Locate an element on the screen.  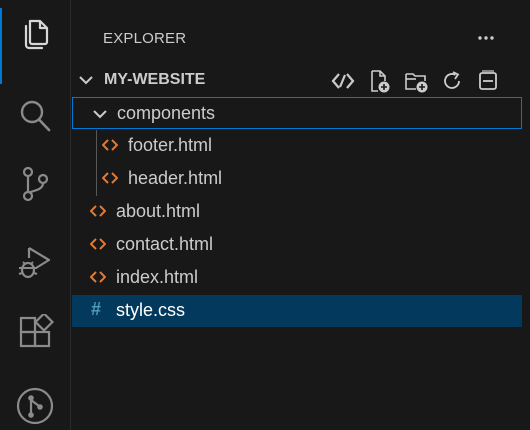
open-editors-button is located at coordinates (342, 81).